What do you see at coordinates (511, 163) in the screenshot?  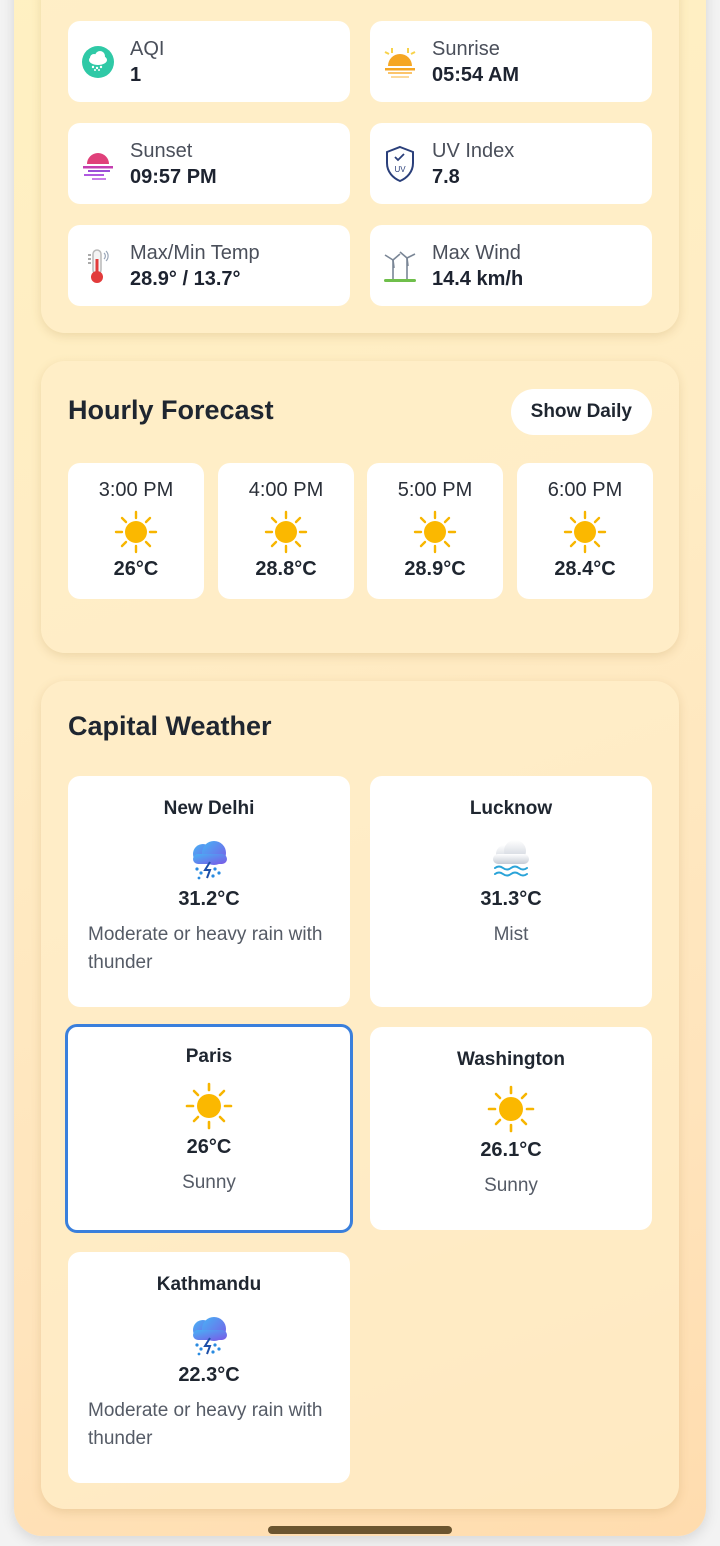 I see `stat-tile-uv-index: UV UV Index 7.8` at bounding box center [511, 163].